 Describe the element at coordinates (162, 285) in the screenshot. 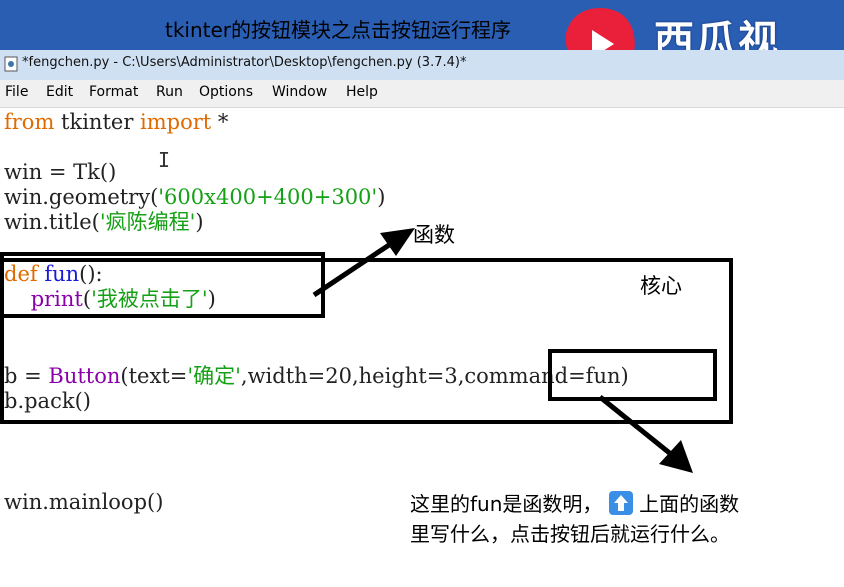

I see `function-highlight-box` at that location.